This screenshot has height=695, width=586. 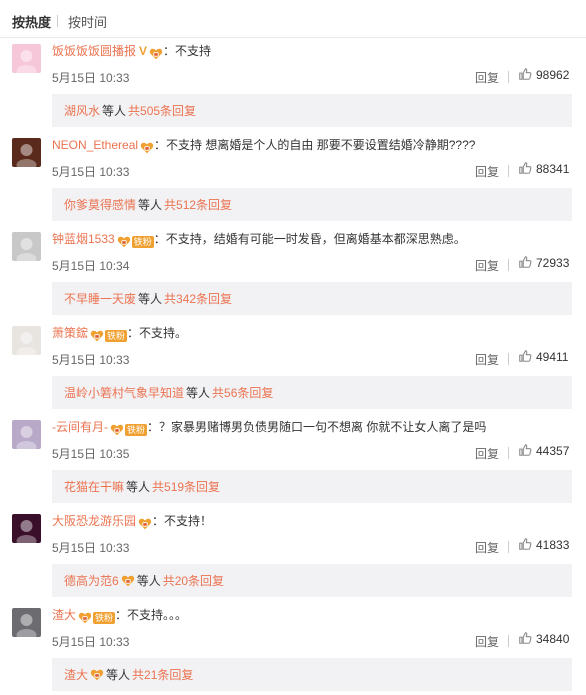 What do you see at coordinates (94, 51) in the screenshot?
I see `username-link: 饭饭饭饭圆播报` at bounding box center [94, 51].